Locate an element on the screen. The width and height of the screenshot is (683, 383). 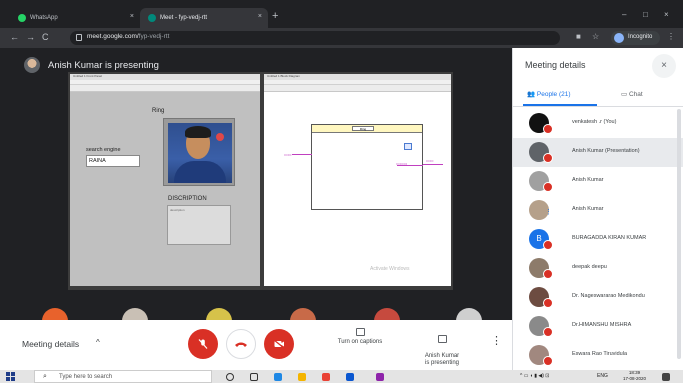
tray-icons: ^ ▭ ◖ ▮ ◀) ⊡ is located at coordinates (535, 376).